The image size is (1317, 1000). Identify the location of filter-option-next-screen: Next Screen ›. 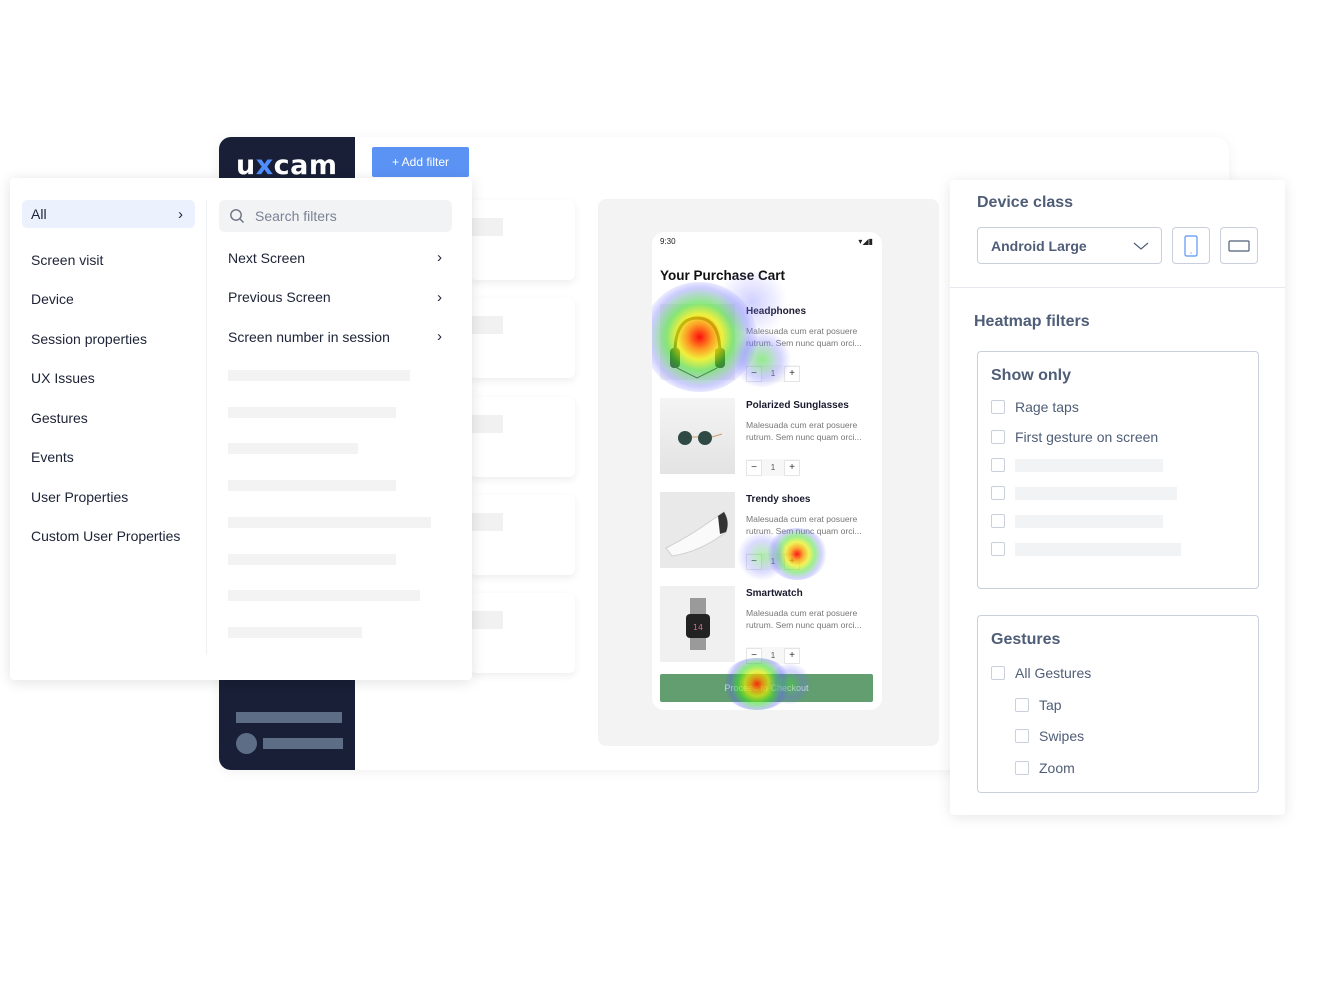
(335, 258).